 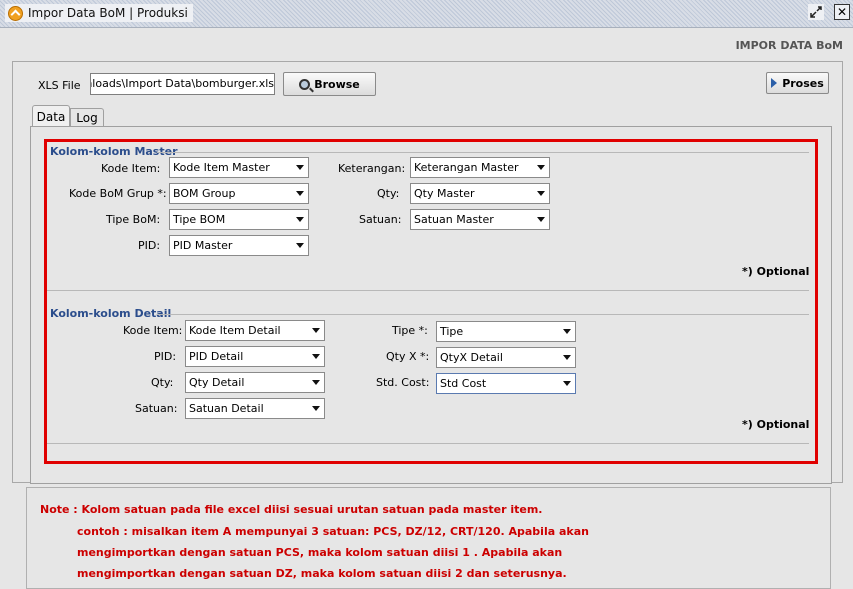 What do you see at coordinates (483, 152) in the screenshot?
I see `master-separator` at bounding box center [483, 152].